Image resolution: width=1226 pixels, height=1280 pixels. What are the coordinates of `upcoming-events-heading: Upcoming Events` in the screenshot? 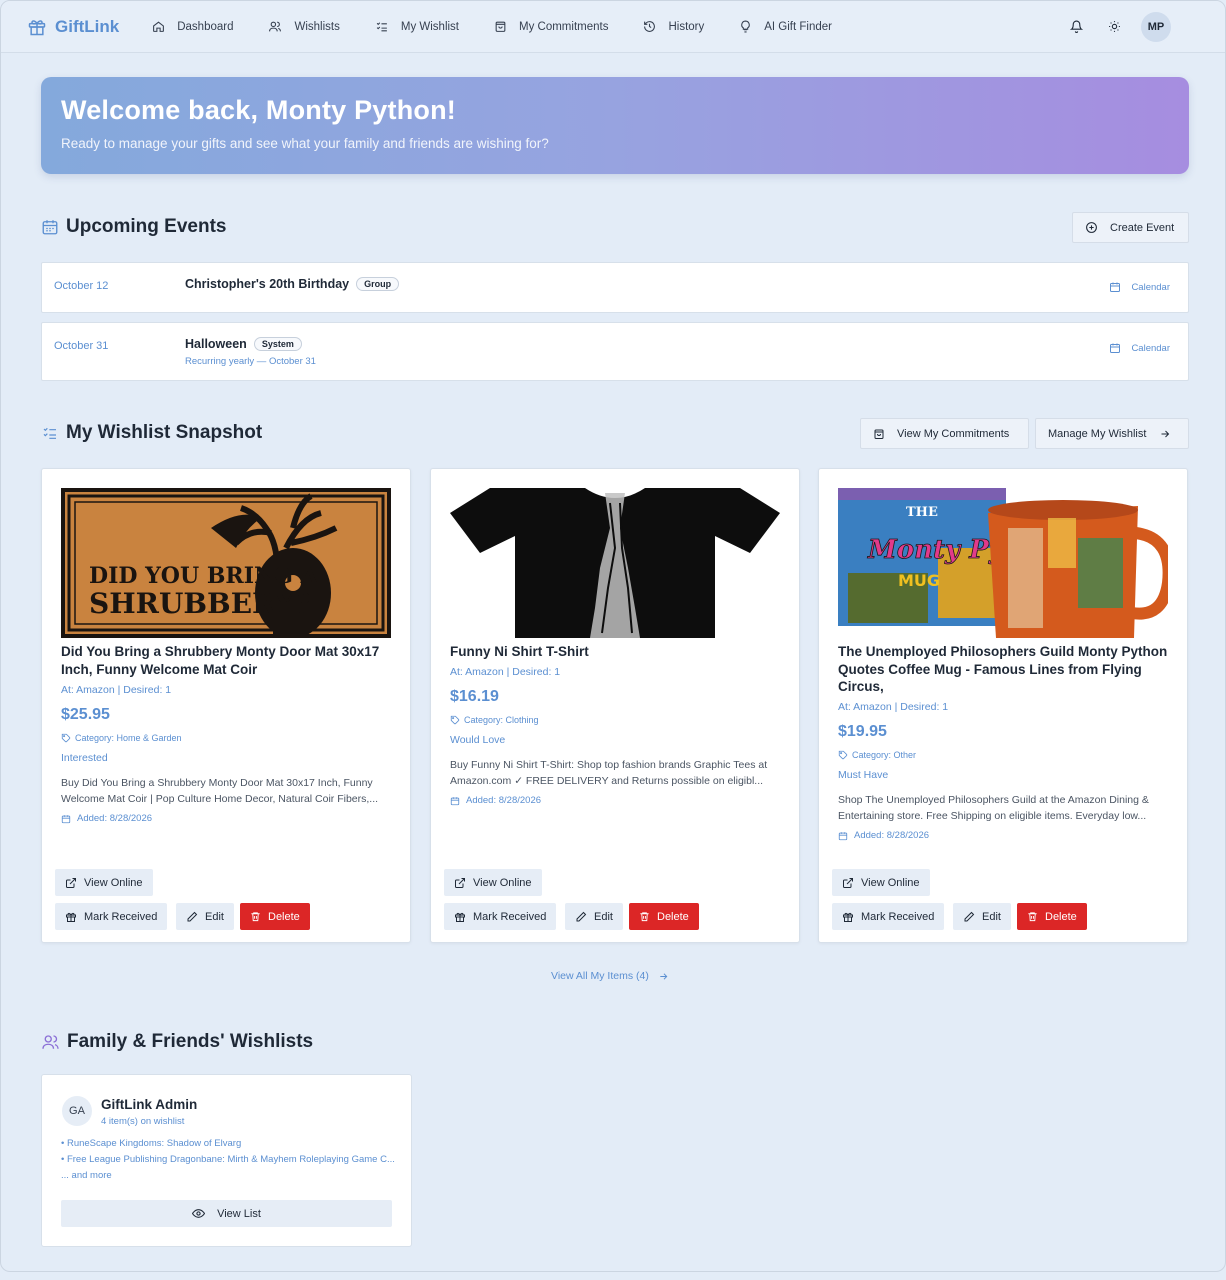 It's located at (133, 227).